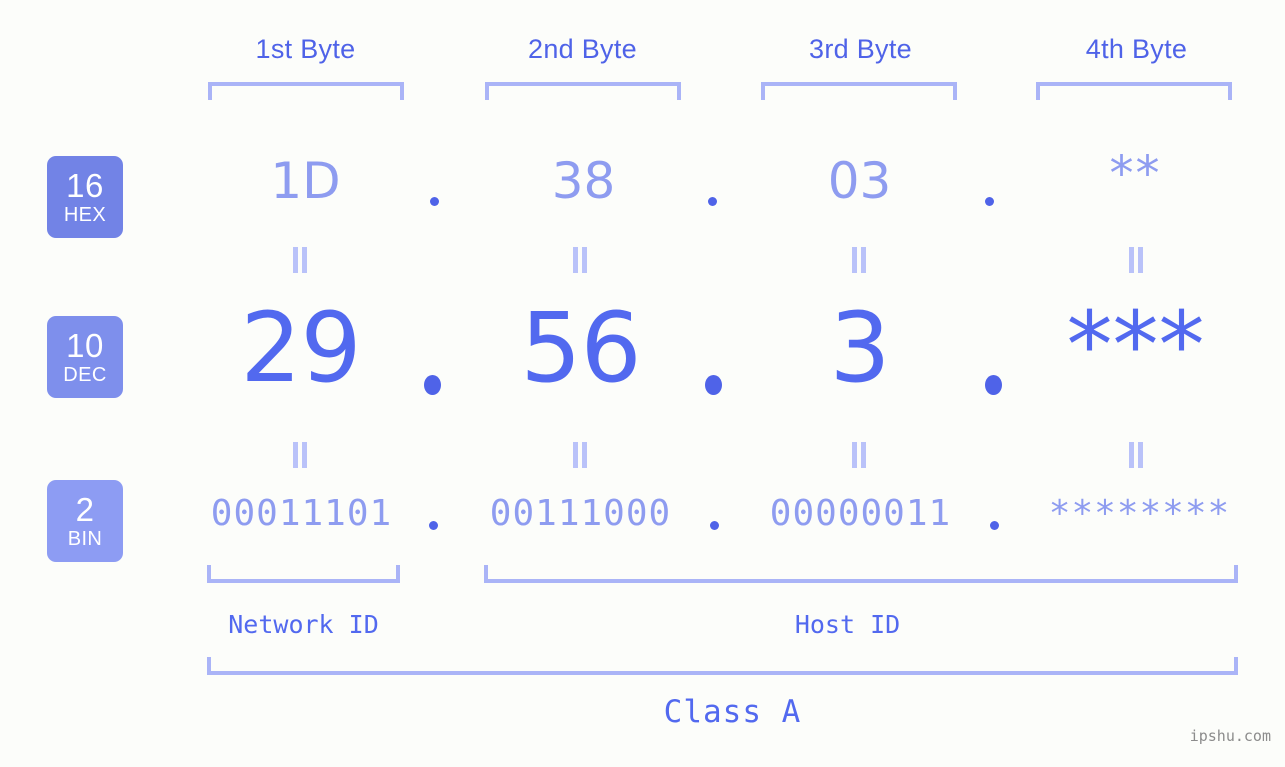  What do you see at coordinates (85, 509) in the screenshot?
I see `base-badge-bin-number: 2` at bounding box center [85, 509].